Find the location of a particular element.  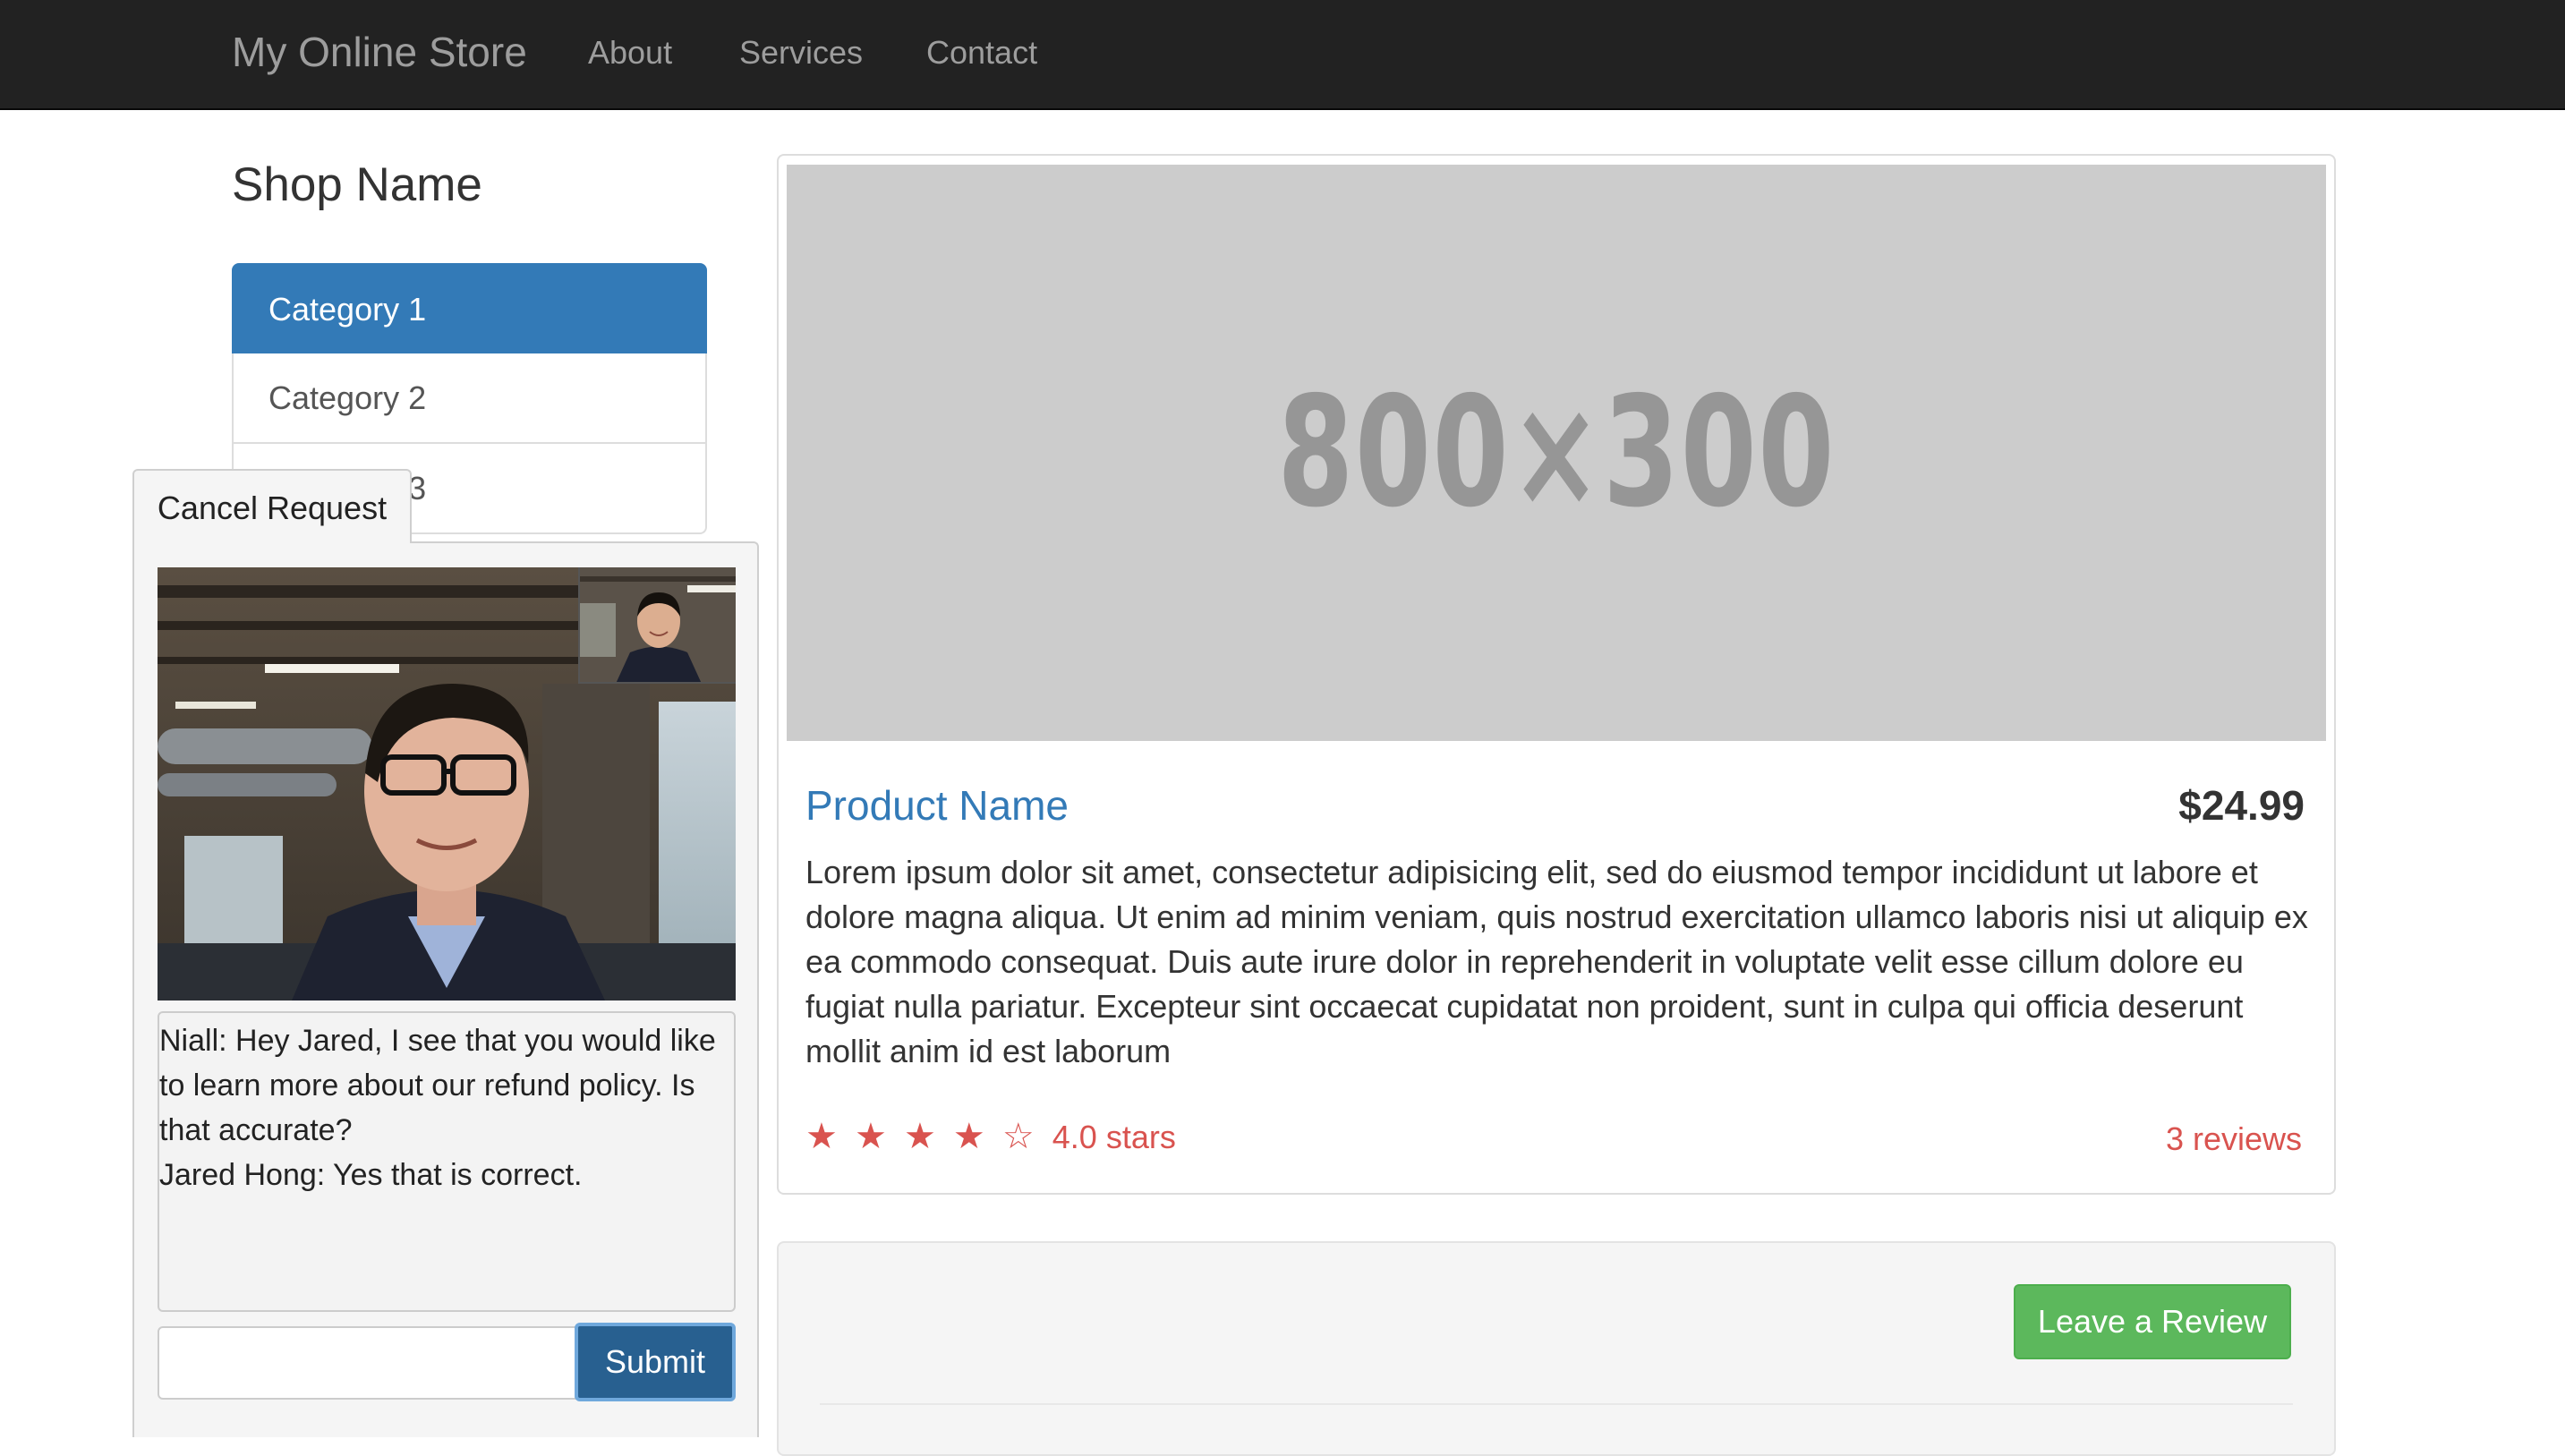

video-self-image is located at coordinates (658, 624).